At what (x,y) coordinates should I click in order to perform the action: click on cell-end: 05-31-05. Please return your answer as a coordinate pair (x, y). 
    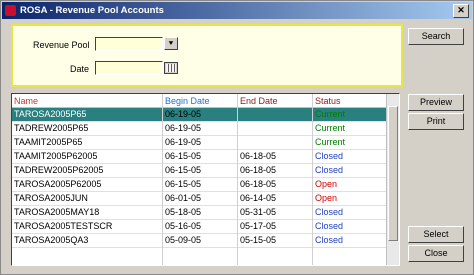
    Looking at the image, I should click on (258, 212).